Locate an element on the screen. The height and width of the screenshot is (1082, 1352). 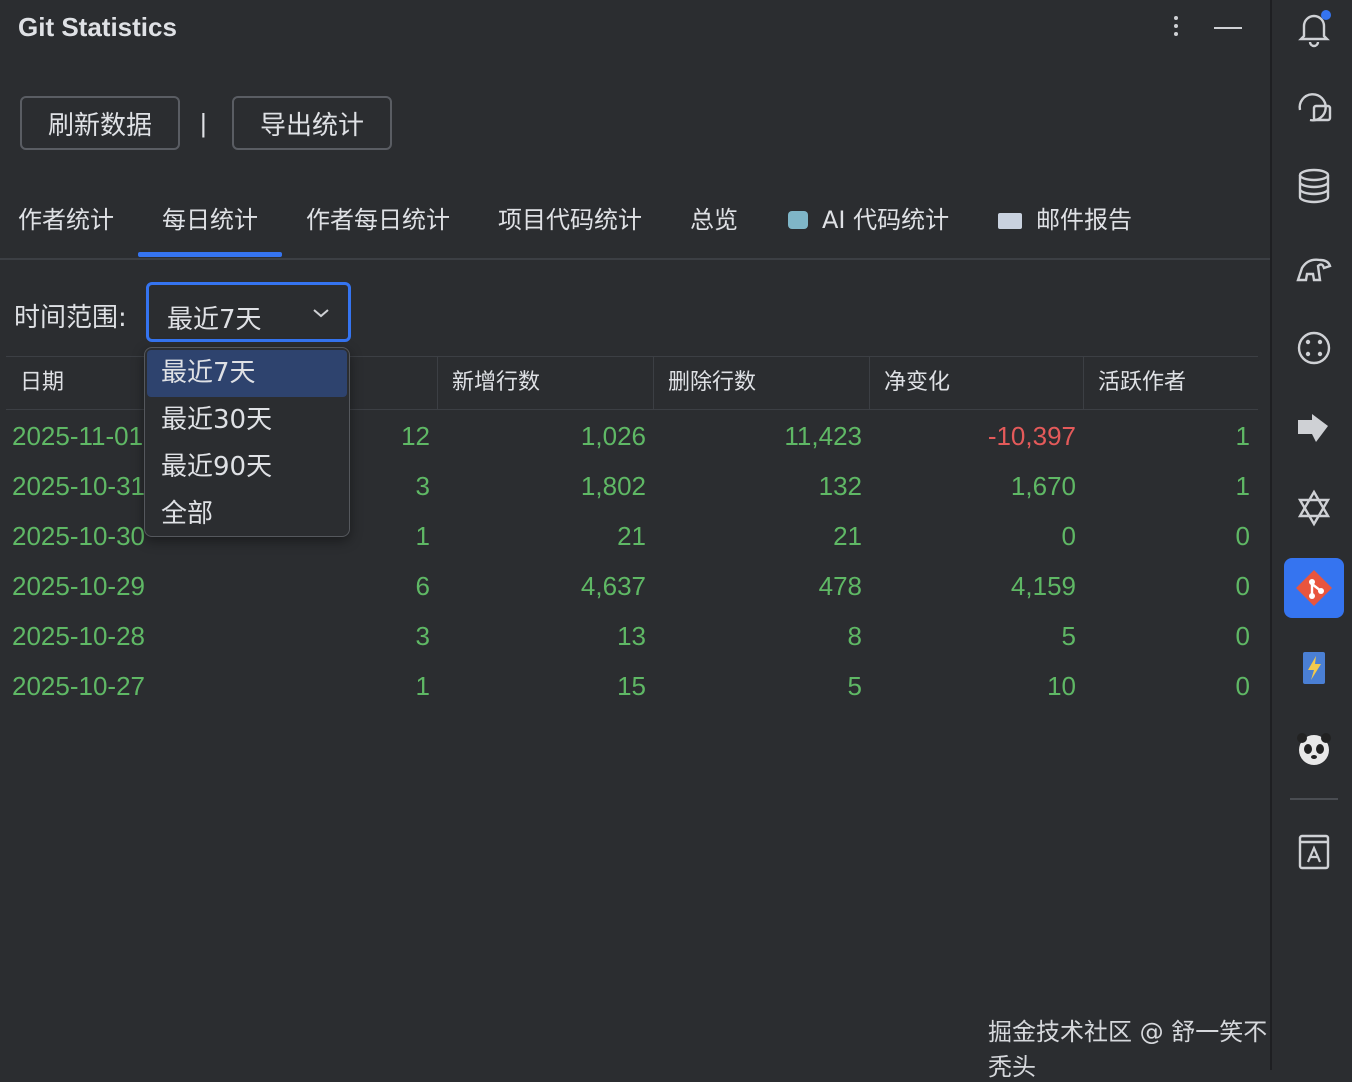
cell-net-change: 5 is located at coordinates (1068, 636).